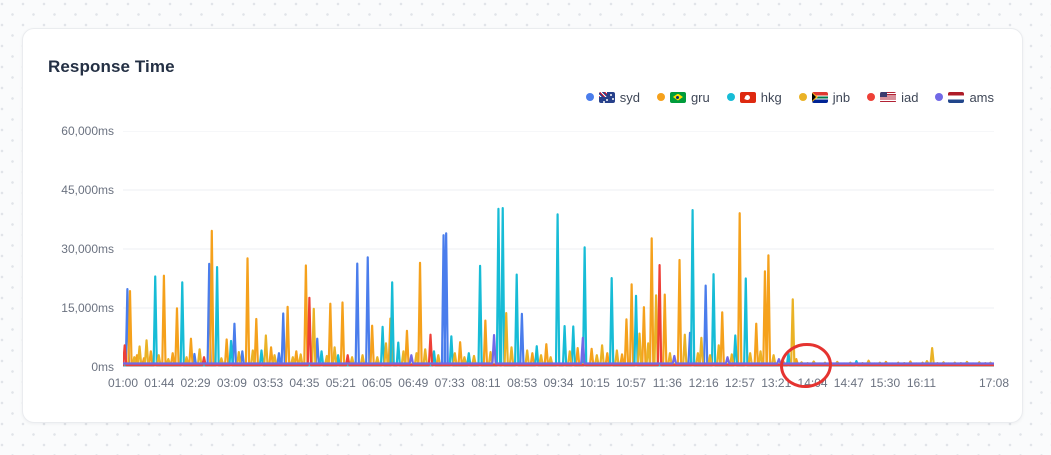 The height and width of the screenshot is (455, 1051). What do you see at coordinates (102, 367) in the screenshot?
I see `y-tick-label: 0ms` at bounding box center [102, 367].